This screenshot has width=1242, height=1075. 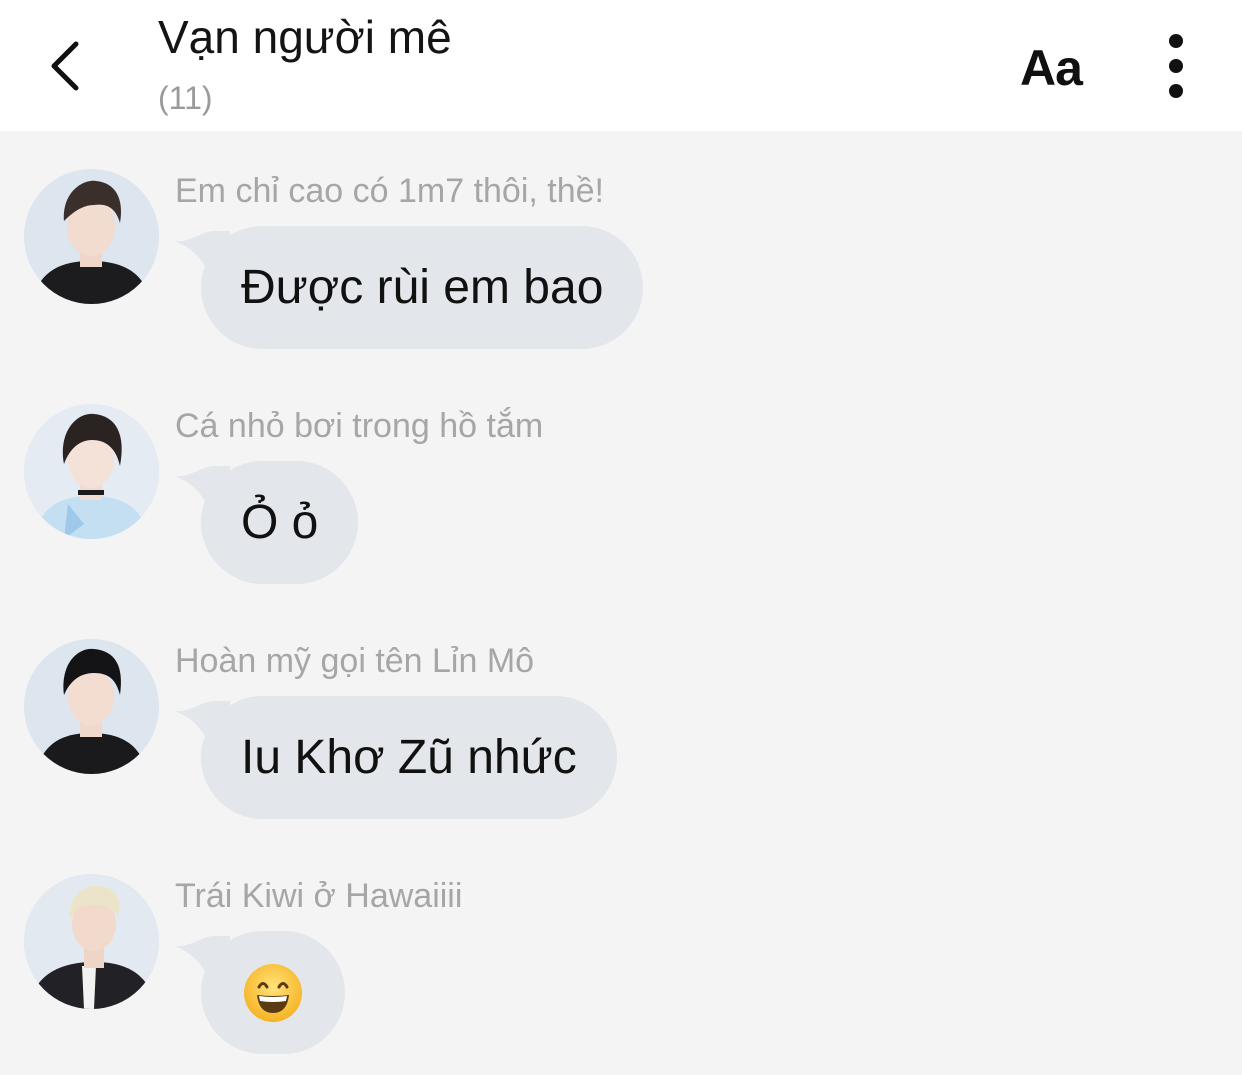 I want to click on message-bubble: Iu Khơ Zũ nhức, so click(x=409, y=757).